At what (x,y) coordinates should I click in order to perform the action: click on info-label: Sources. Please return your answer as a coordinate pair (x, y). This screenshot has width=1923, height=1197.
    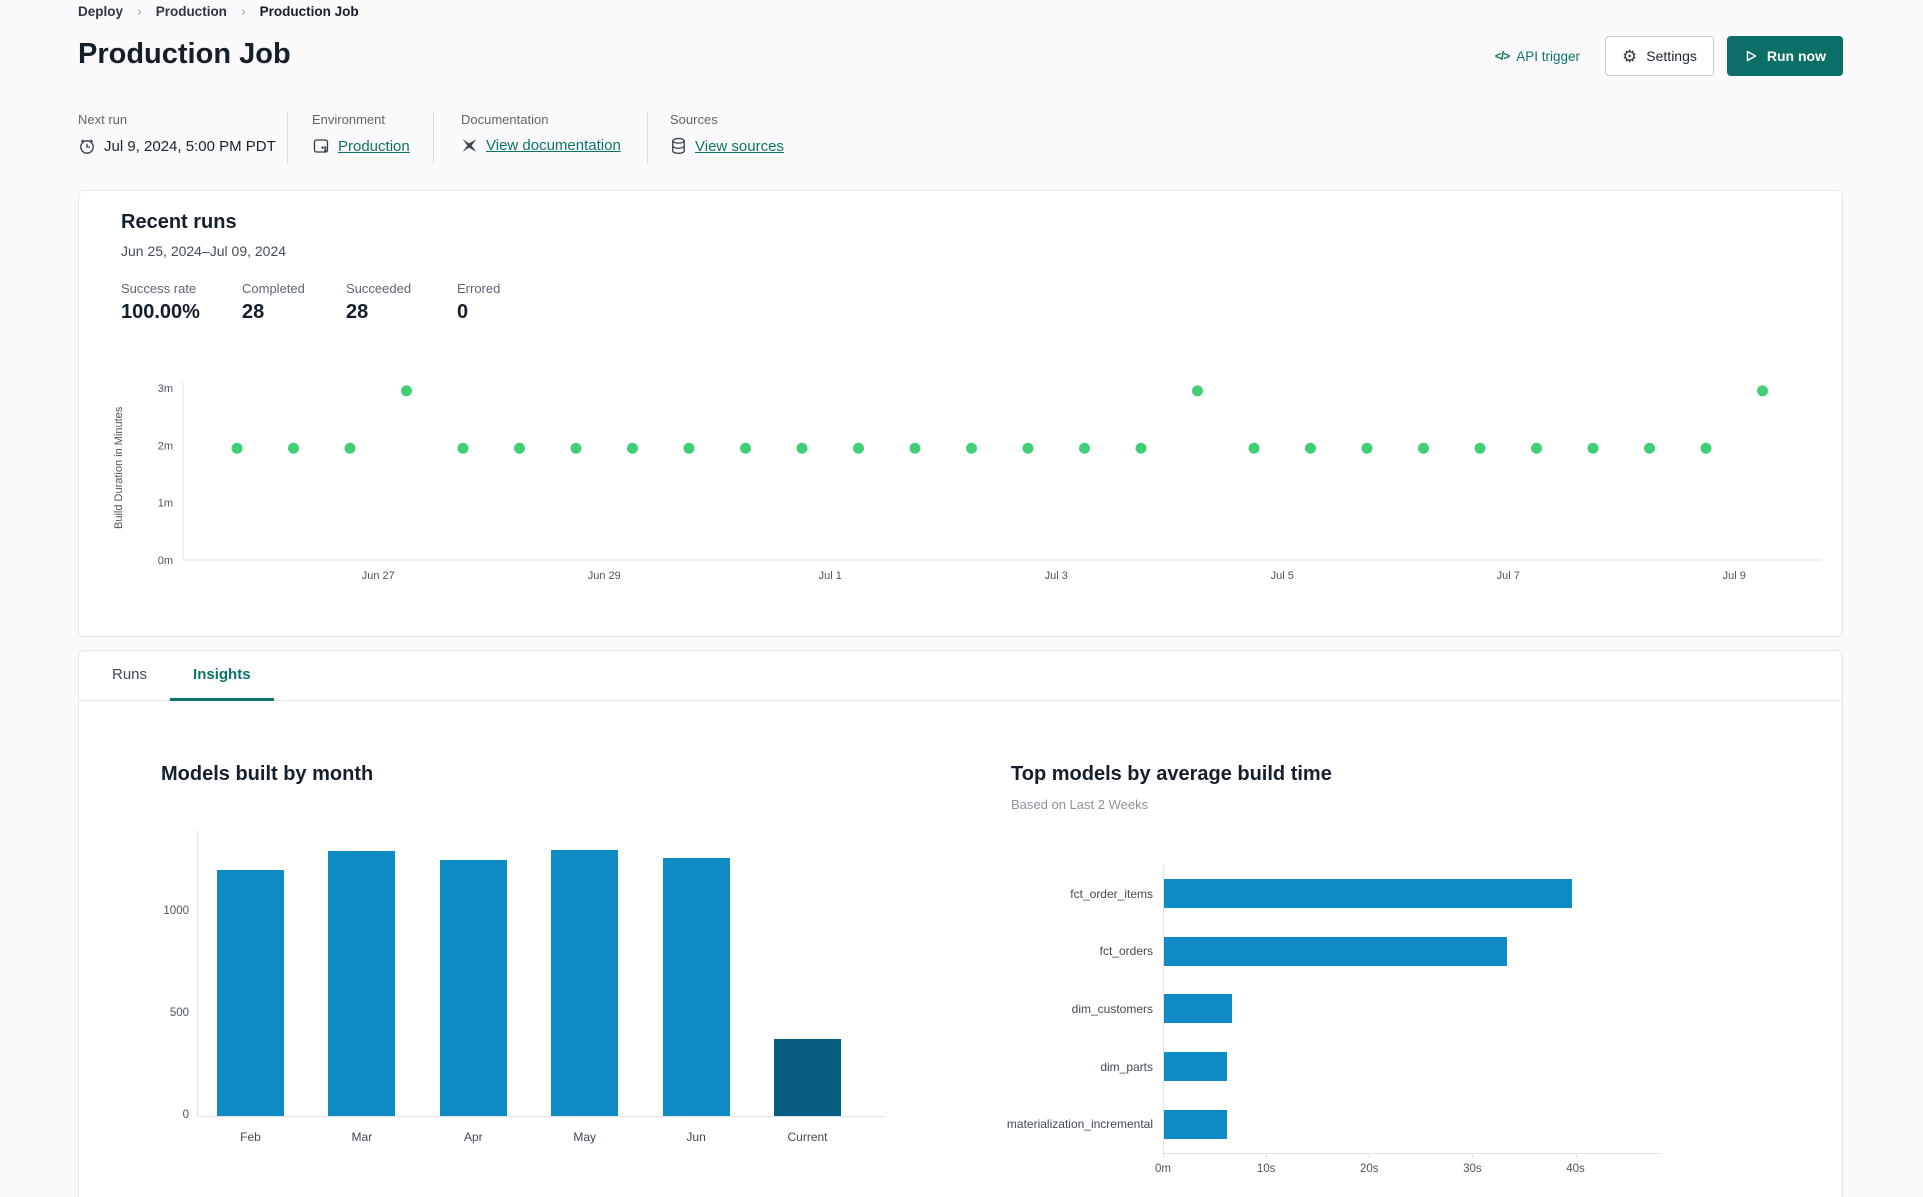
    Looking at the image, I should click on (694, 119).